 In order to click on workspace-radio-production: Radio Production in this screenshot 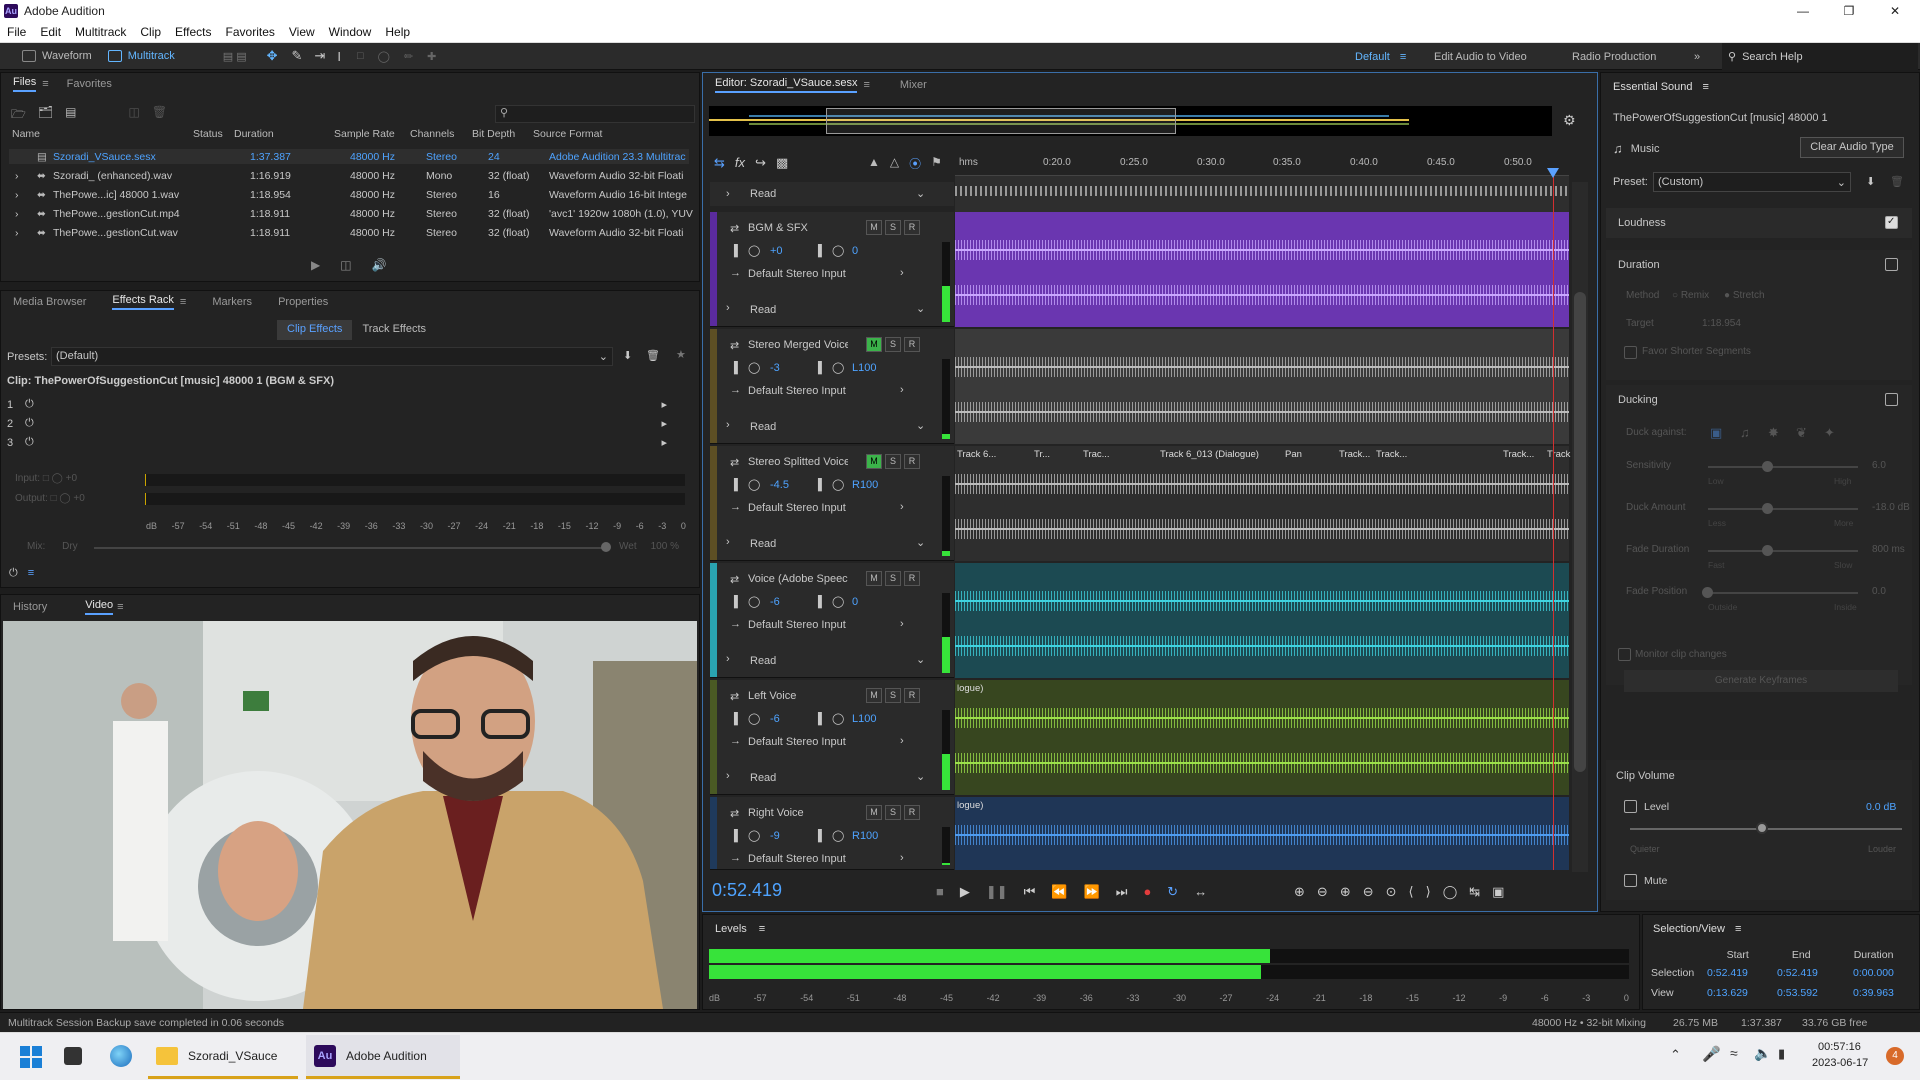, I will do `click(1614, 56)`.